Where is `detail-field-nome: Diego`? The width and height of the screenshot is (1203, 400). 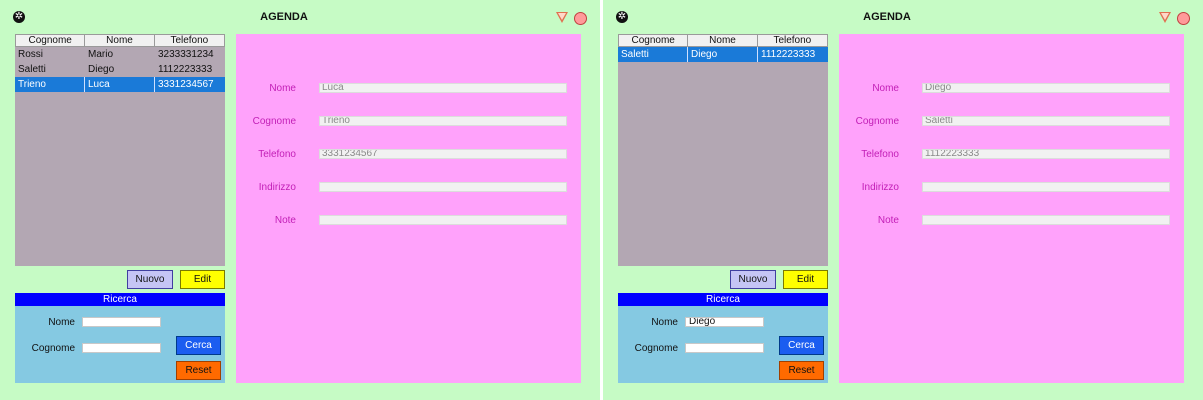
detail-field-nome: Diego is located at coordinates (1046, 88).